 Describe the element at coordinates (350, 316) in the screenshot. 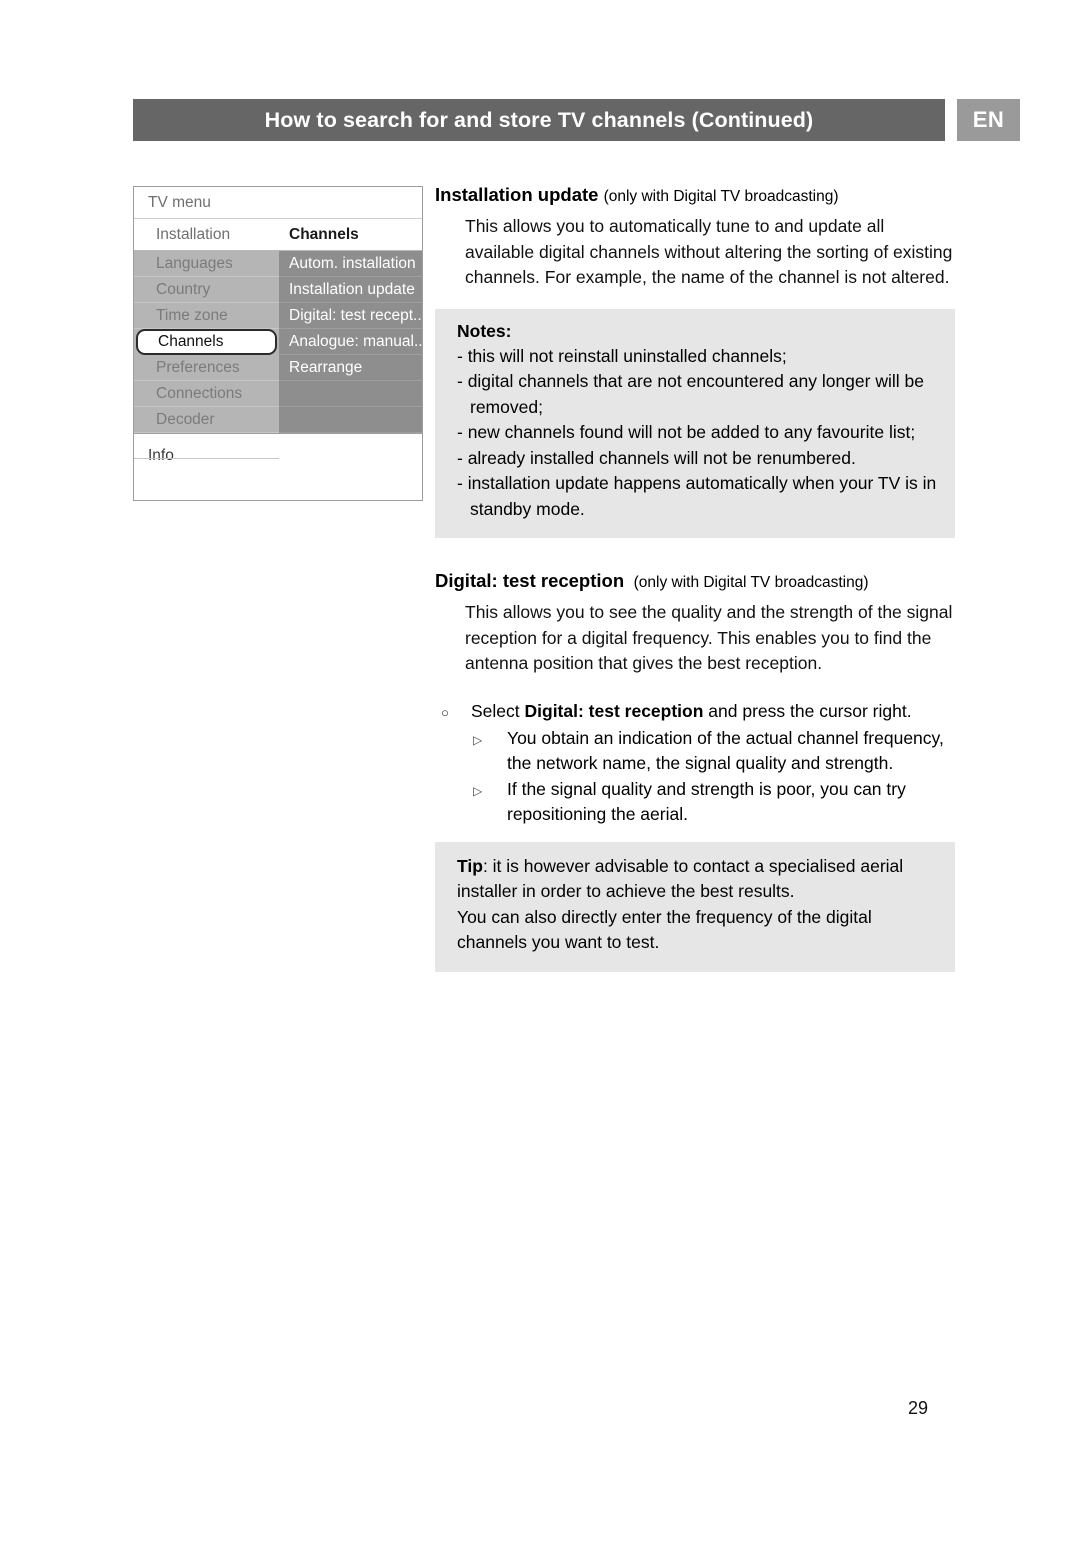

I see `submenu-item-digital-test-reception: Digital: test recept..` at that location.